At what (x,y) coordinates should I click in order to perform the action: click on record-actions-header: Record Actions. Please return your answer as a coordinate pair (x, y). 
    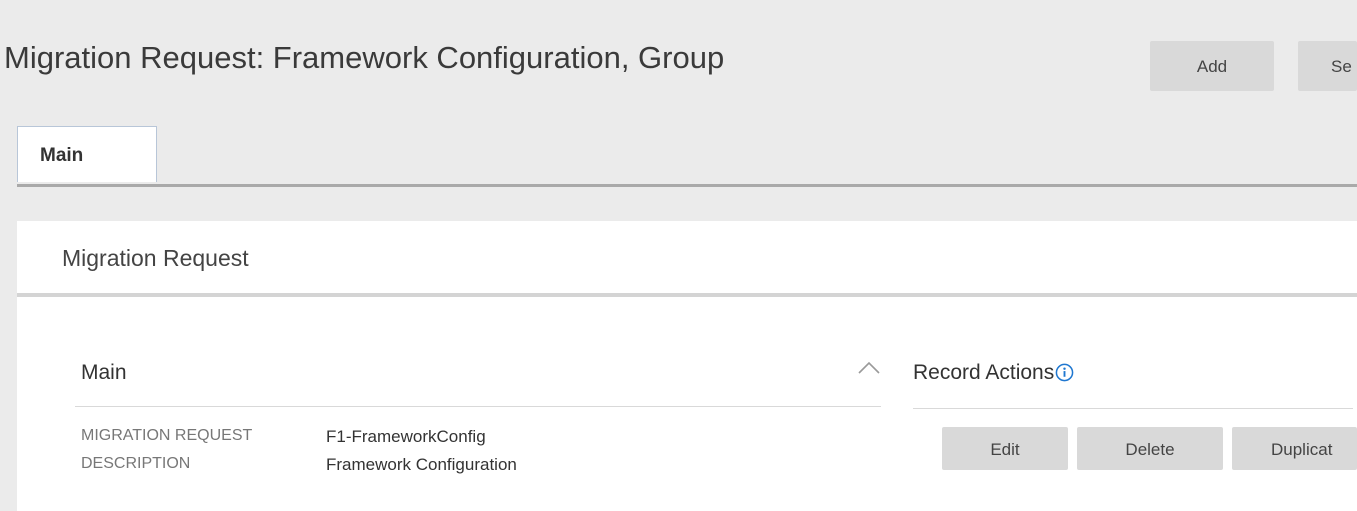
    Looking at the image, I should click on (1133, 380).